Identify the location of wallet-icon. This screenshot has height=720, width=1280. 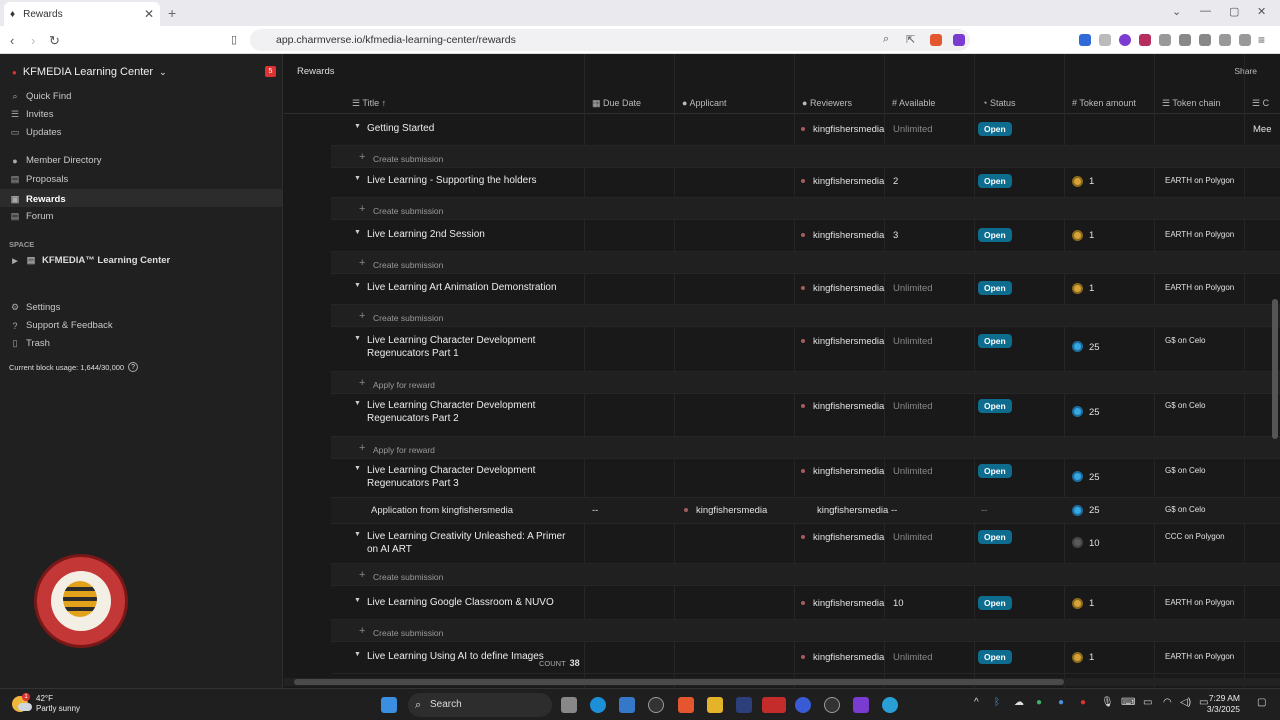
(1205, 40).